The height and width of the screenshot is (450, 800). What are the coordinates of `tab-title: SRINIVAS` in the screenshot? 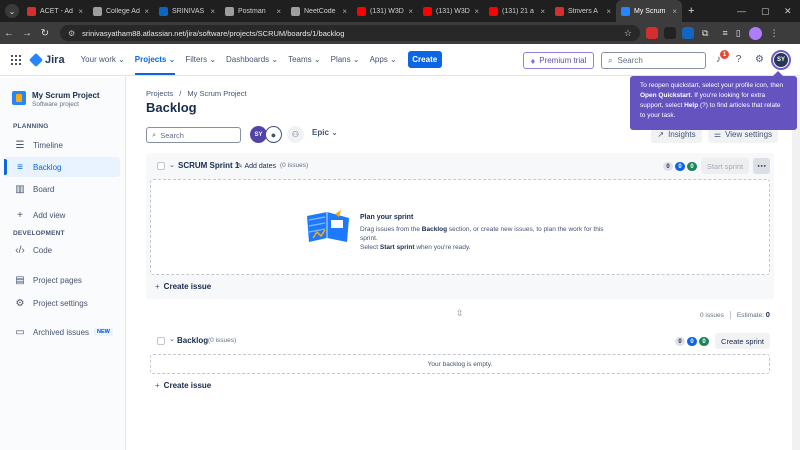 It's located at (188, 11).